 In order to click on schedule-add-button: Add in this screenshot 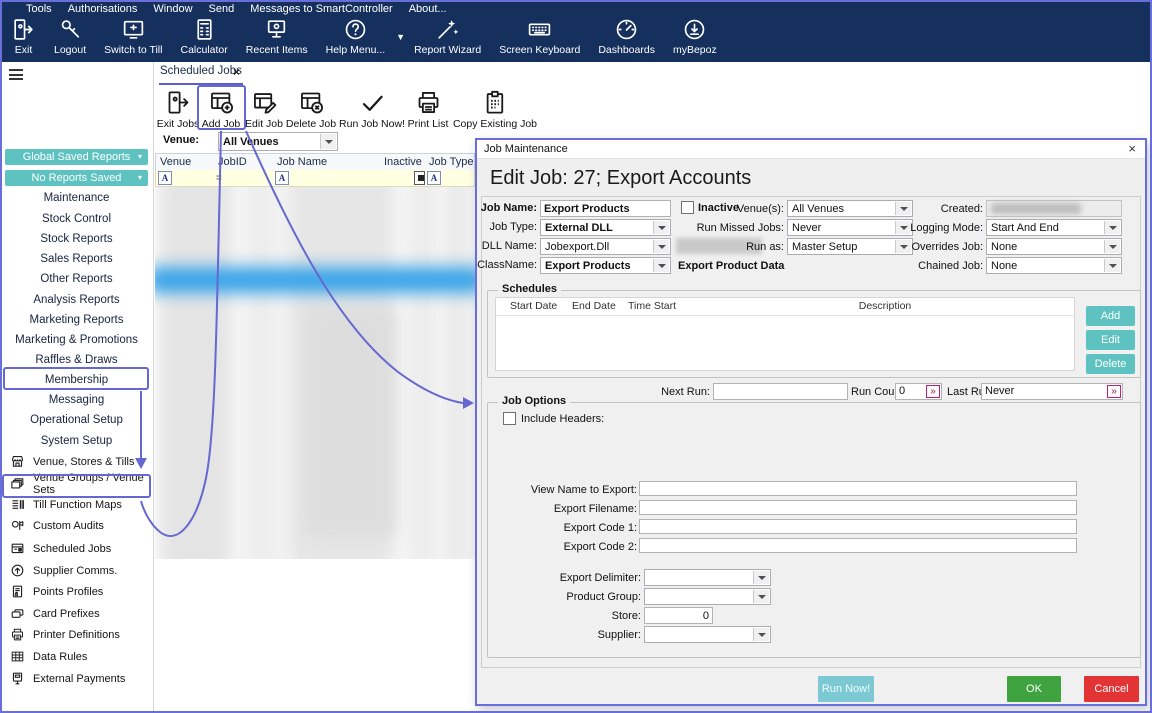, I will do `click(1110, 316)`.